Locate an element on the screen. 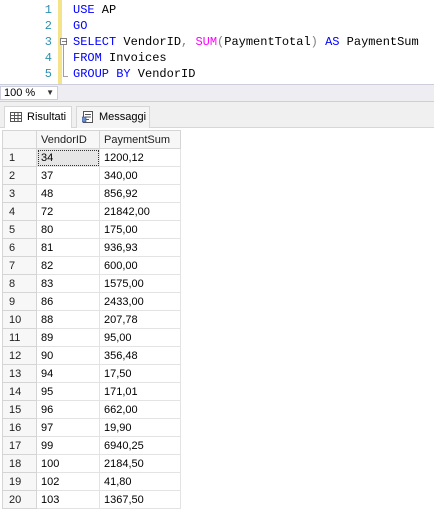 The image size is (434, 531). cell-vendorid: 81 is located at coordinates (68, 247).